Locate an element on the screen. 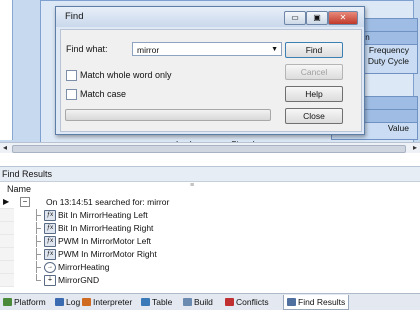 The height and width of the screenshot is (310, 420). current-row-arrow-icon: ▶ is located at coordinates (6, 201).